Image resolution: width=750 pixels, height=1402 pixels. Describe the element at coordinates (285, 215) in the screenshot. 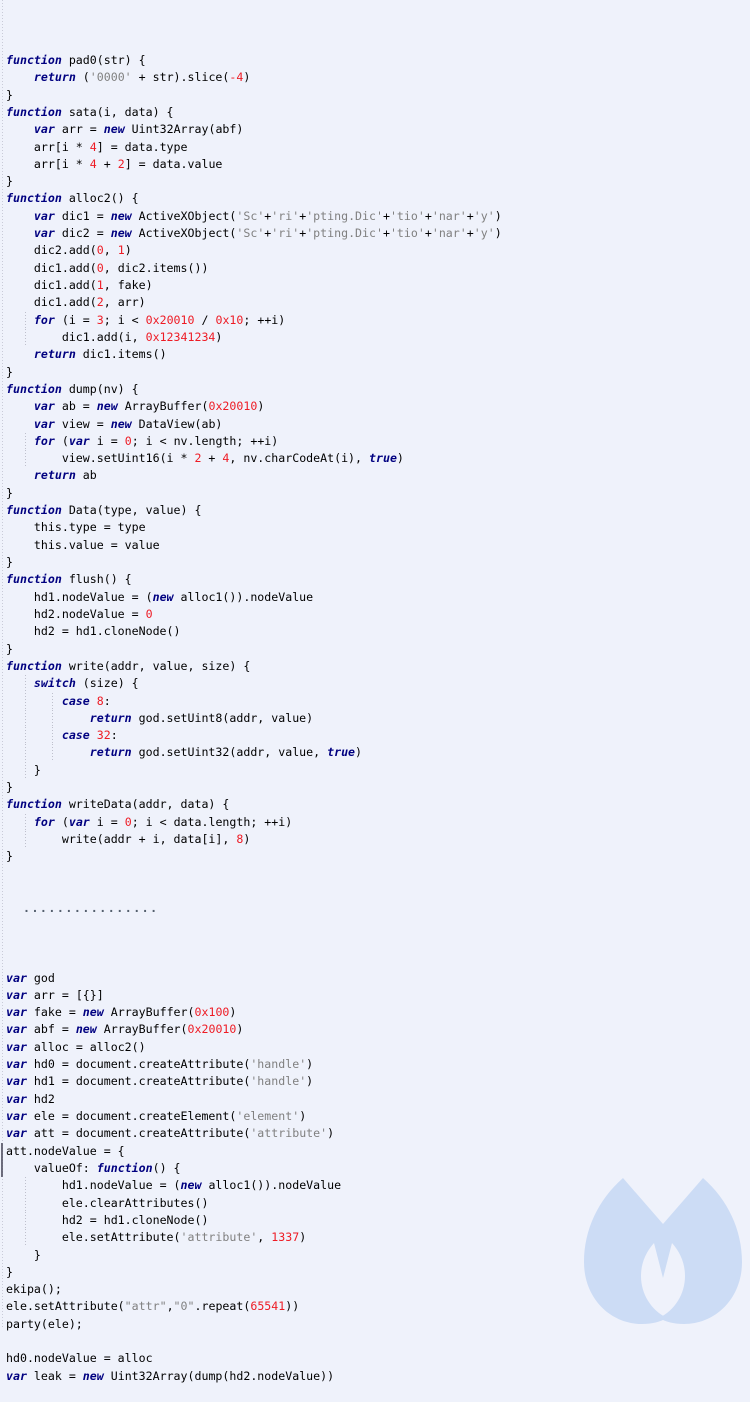

I see `token-str: 'ri'` at that location.